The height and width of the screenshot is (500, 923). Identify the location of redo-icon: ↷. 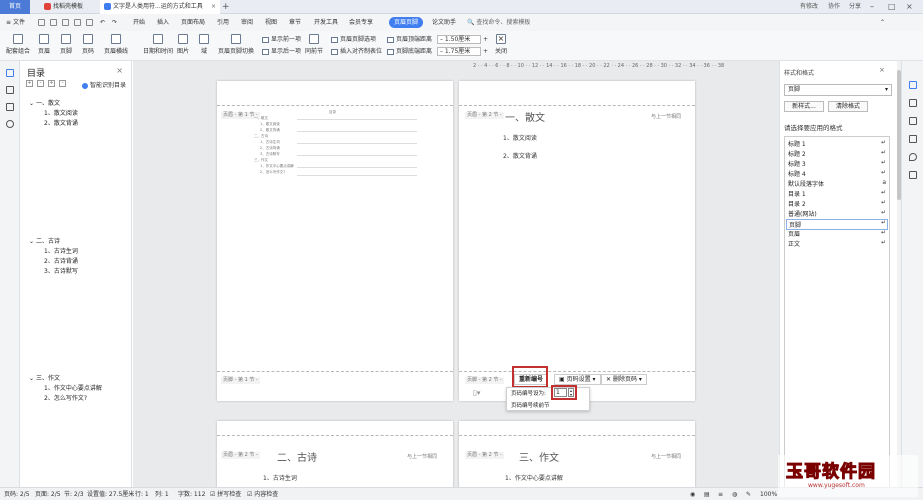
(114, 22).